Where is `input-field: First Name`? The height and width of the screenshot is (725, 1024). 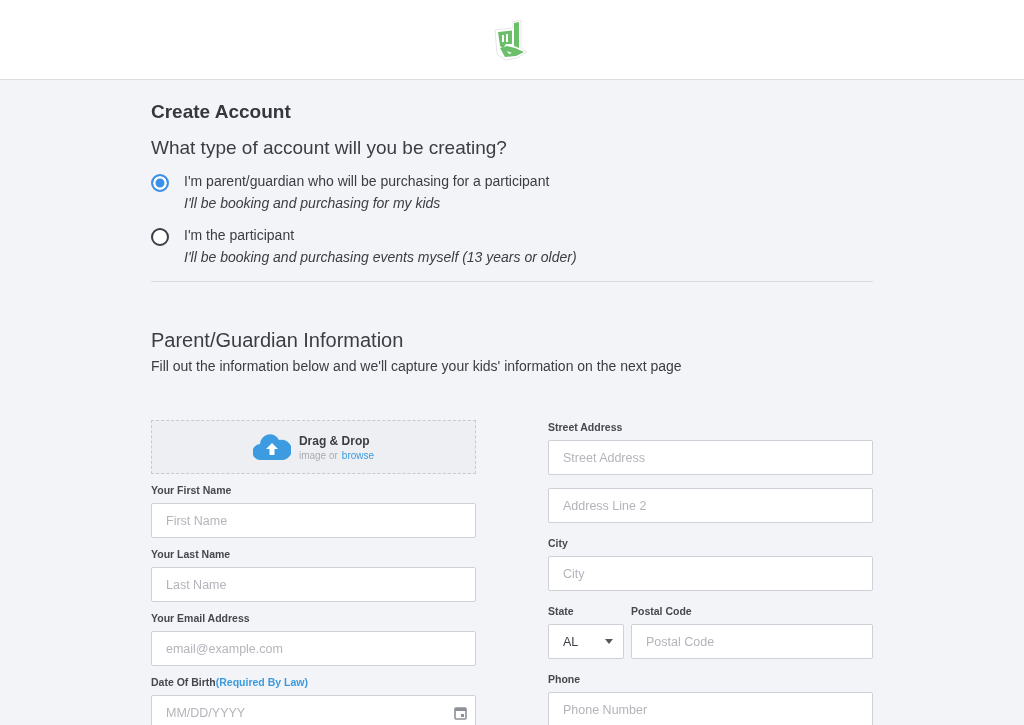
input-field: First Name is located at coordinates (313, 520).